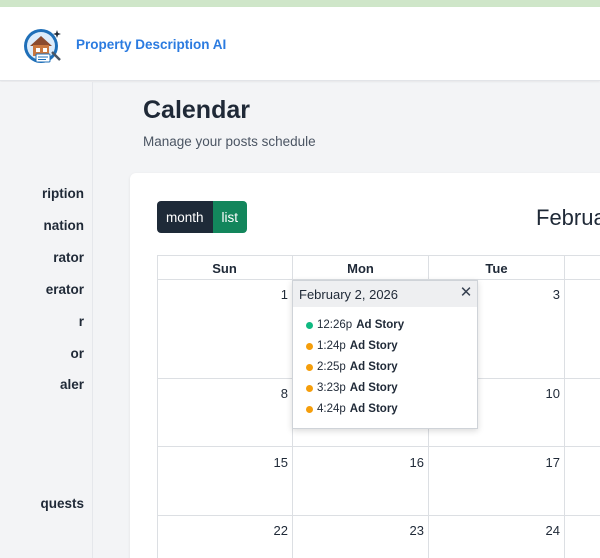  What do you see at coordinates (229, 141) in the screenshot?
I see `page-subtitle: Manage your posts schedule` at bounding box center [229, 141].